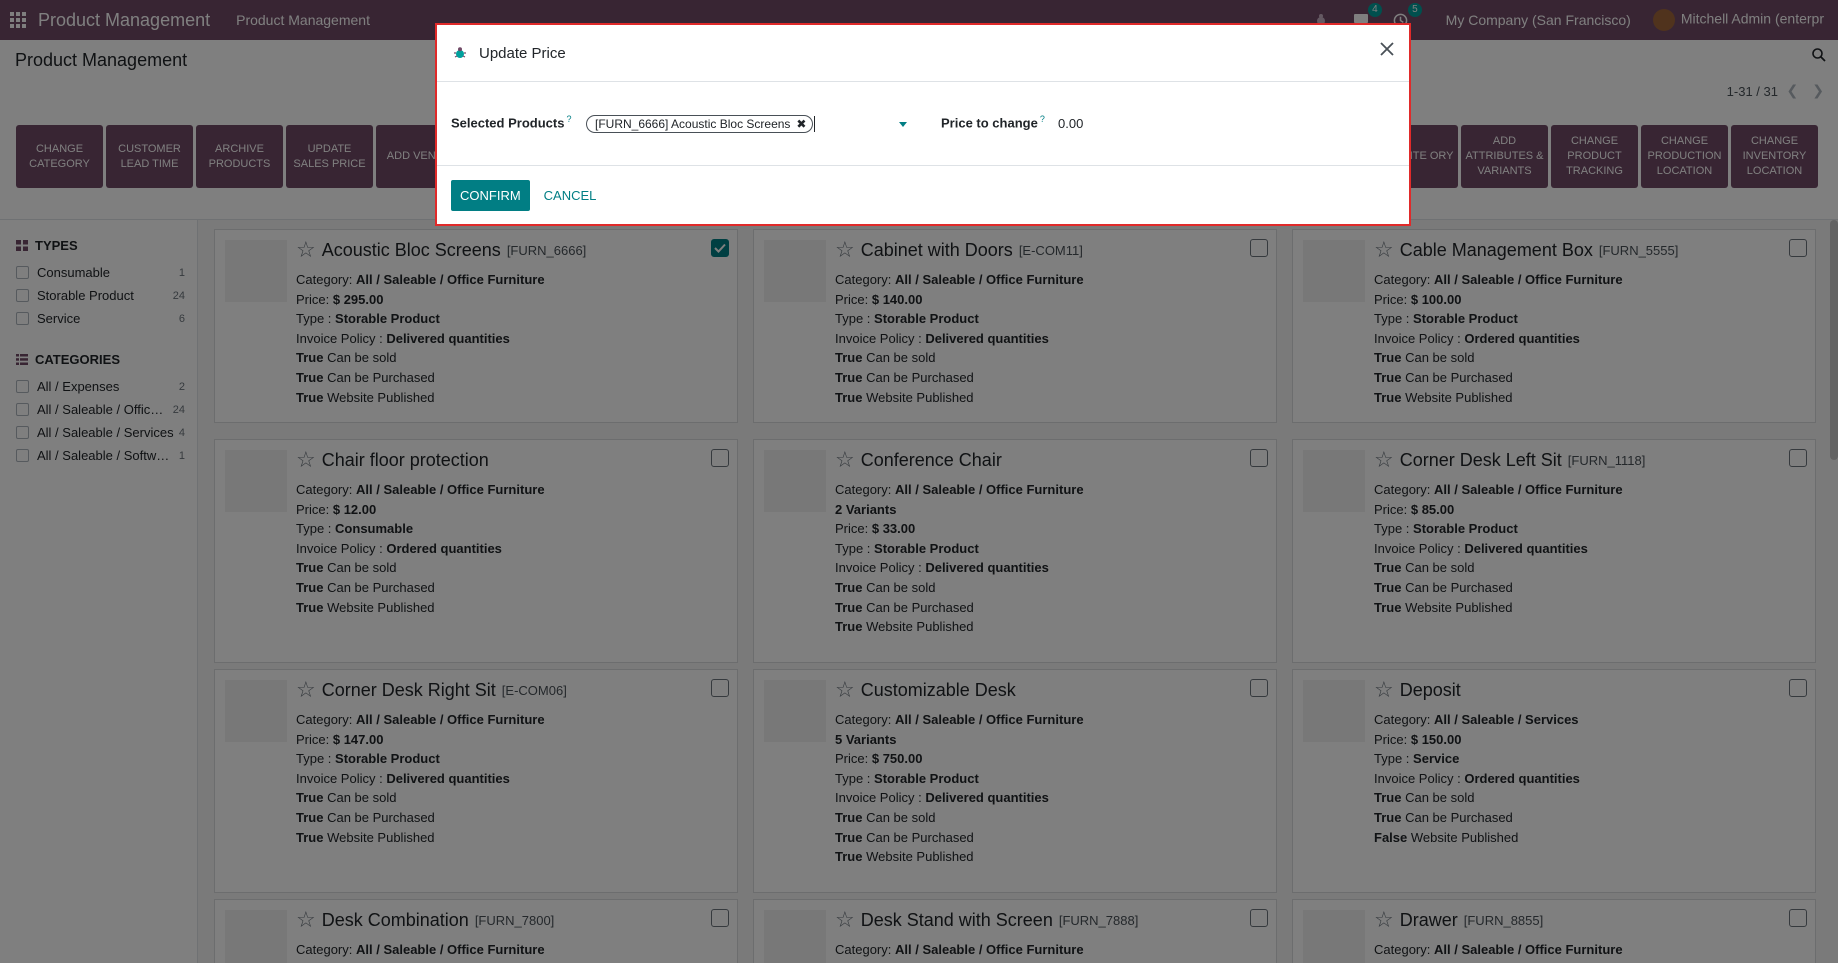 The image size is (1838, 963). What do you see at coordinates (1387, 49) in the screenshot?
I see `close-icon` at bounding box center [1387, 49].